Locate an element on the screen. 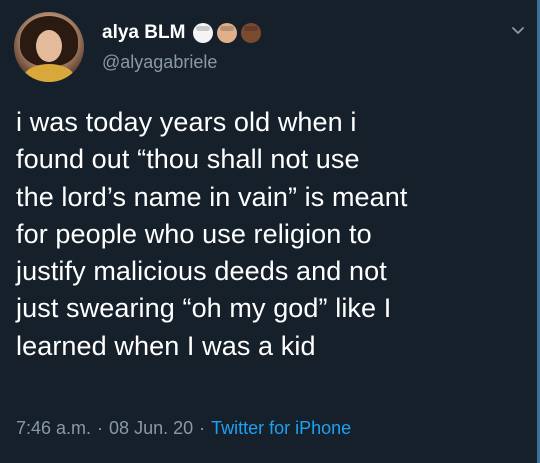 The image size is (540, 463). tweet-date: 08 Jun. 20 is located at coordinates (151, 428).